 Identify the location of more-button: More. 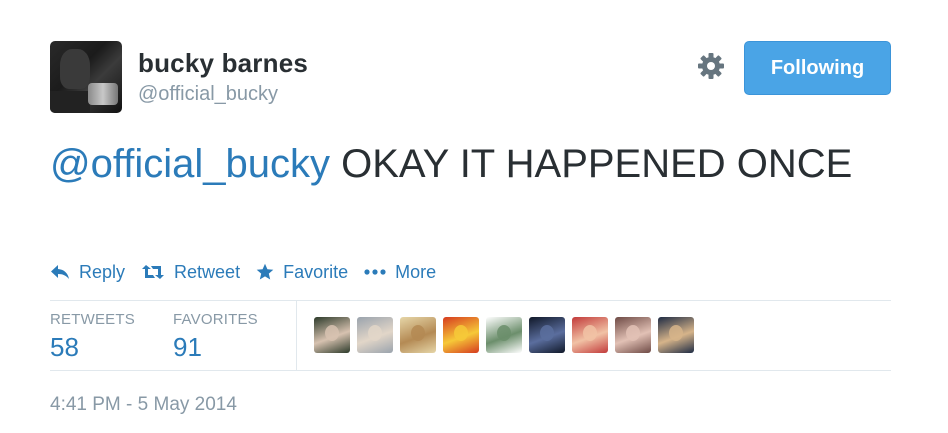
(400, 272).